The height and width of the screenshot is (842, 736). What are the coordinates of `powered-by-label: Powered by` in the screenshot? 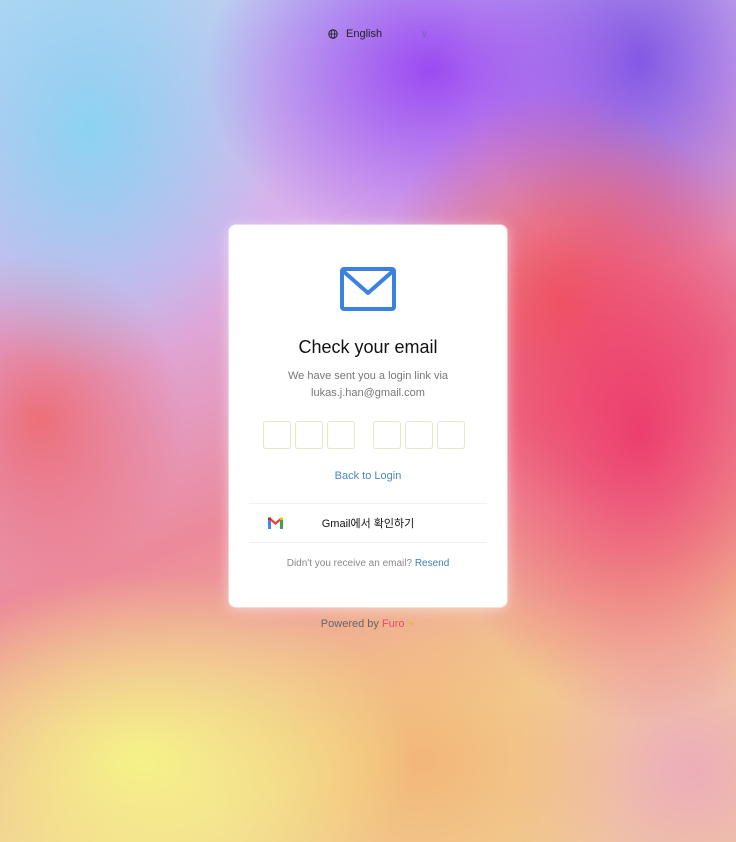 It's located at (349, 624).